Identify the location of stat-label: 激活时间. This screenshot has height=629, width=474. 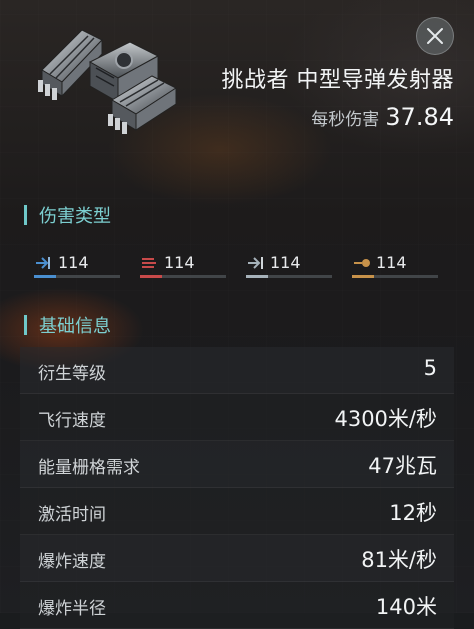
(72, 515).